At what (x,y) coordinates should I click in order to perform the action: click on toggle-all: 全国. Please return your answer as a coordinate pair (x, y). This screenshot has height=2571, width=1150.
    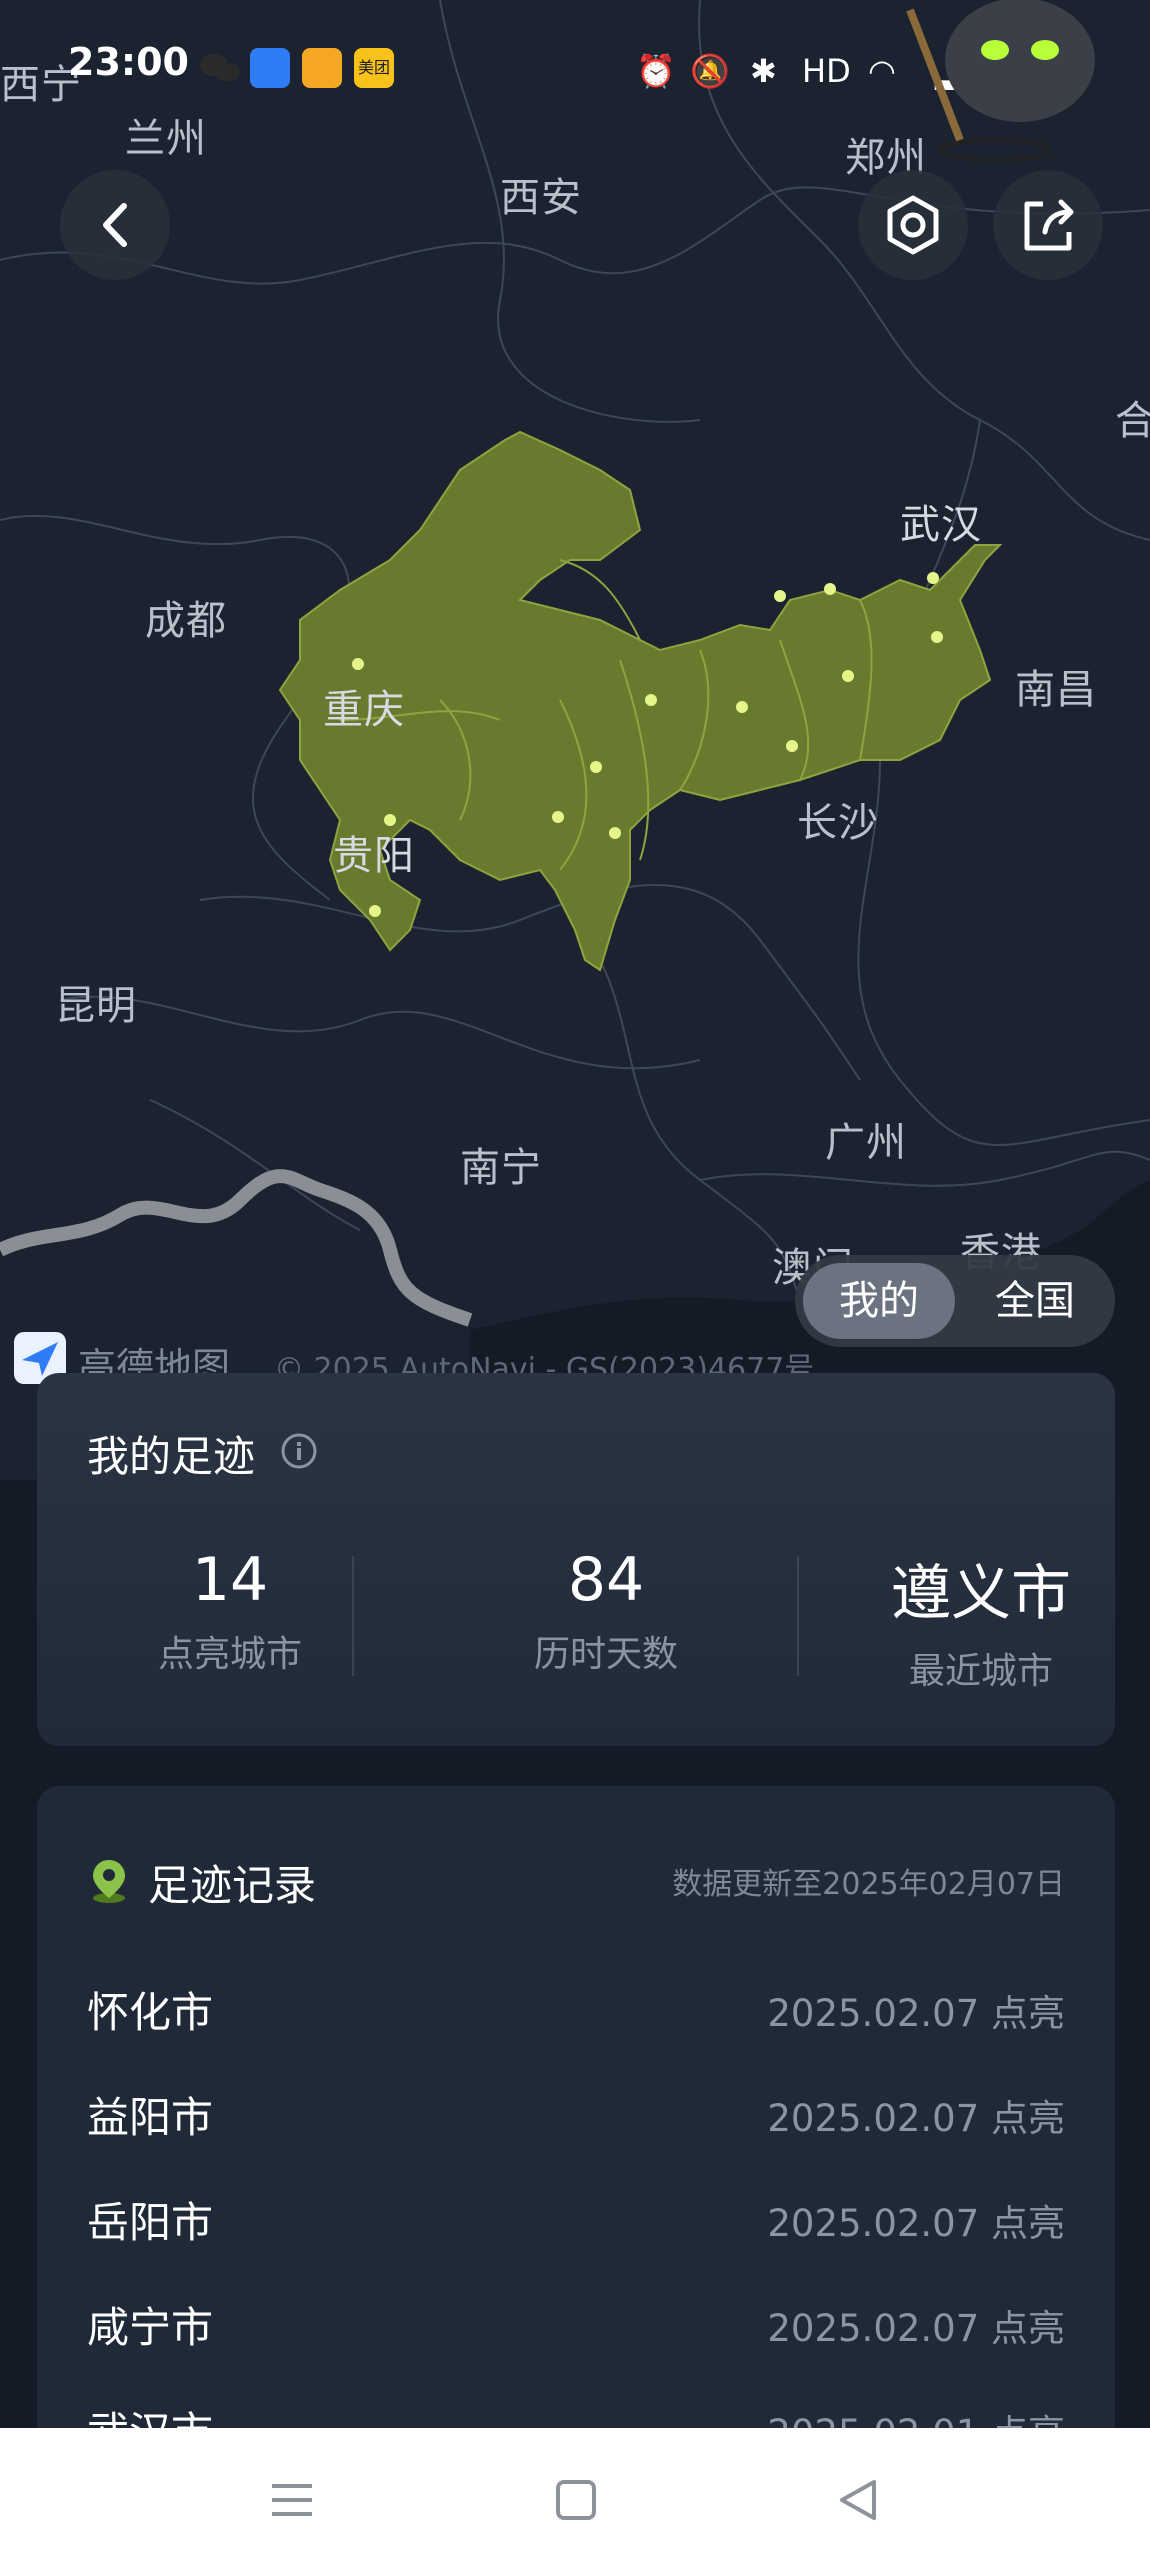
    Looking at the image, I should click on (1035, 1301).